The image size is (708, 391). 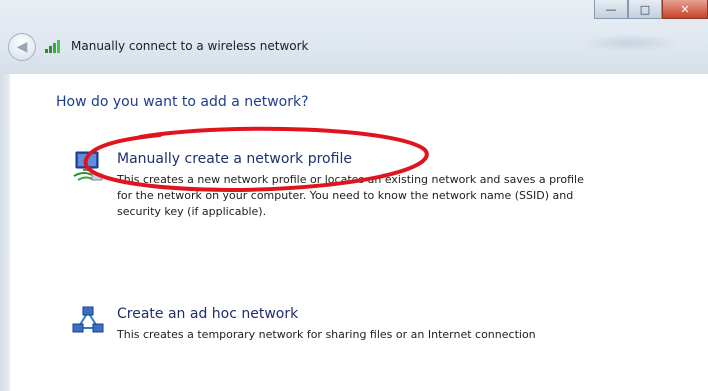 What do you see at coordinates (88, 166) in the screenshot?
I see `network-profile-icon` at bounding box center [88, 166].